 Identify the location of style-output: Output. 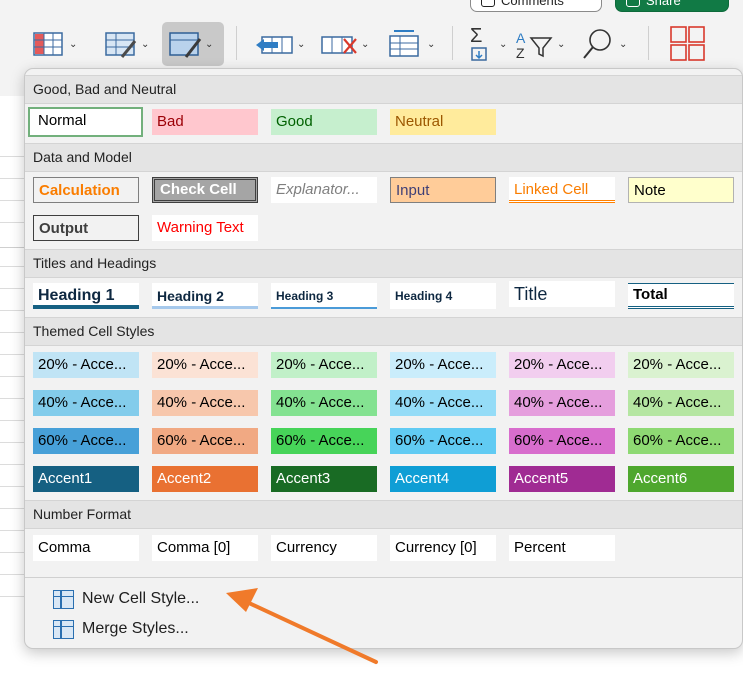
(86, 228).